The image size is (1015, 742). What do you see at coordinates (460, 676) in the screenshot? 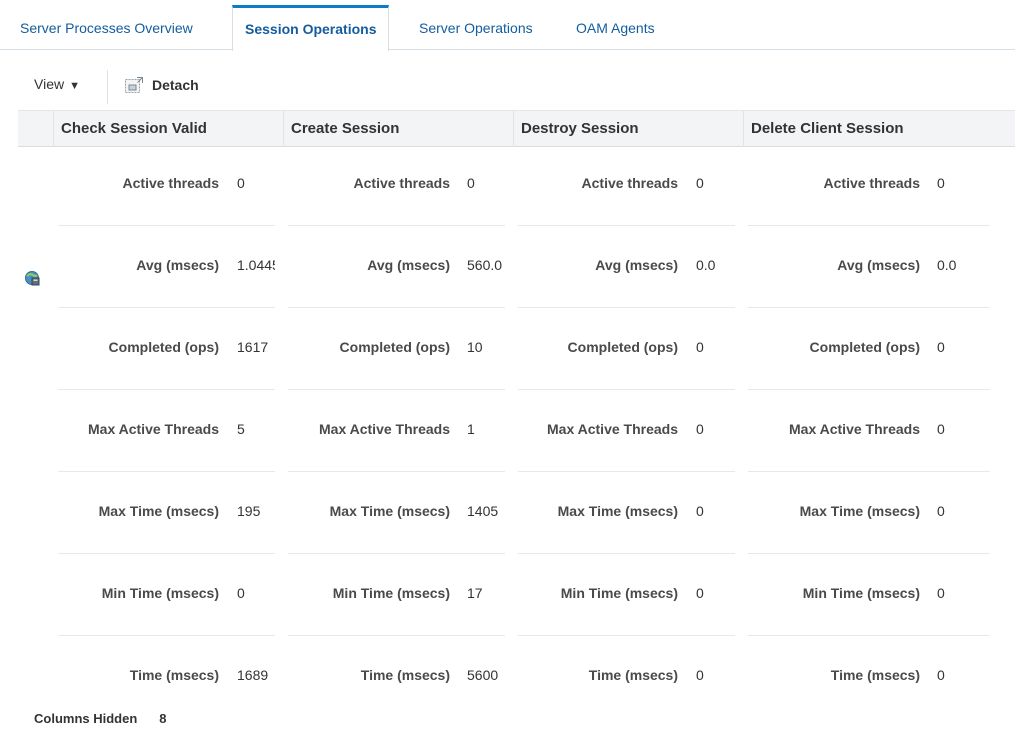
I see `metric-cell: Time (msecs)` at bounding box center [460, 676].